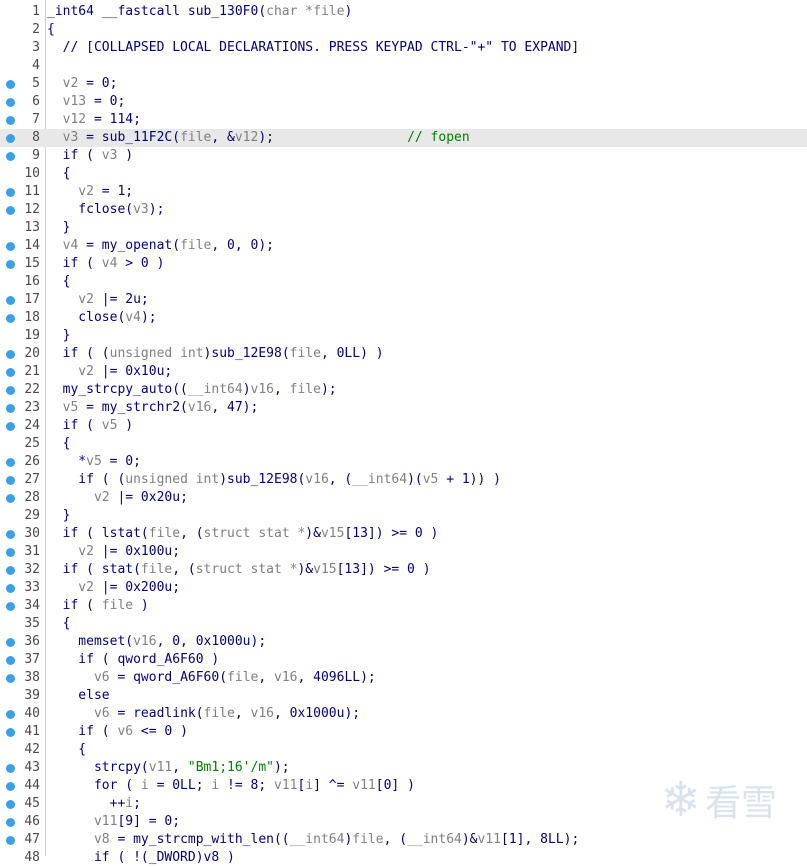 The image size is (807, 867). Describe the element at coordinates (117, 498) in the screenshot. I see `code-text: v2 |= 0x20u;` at that location.